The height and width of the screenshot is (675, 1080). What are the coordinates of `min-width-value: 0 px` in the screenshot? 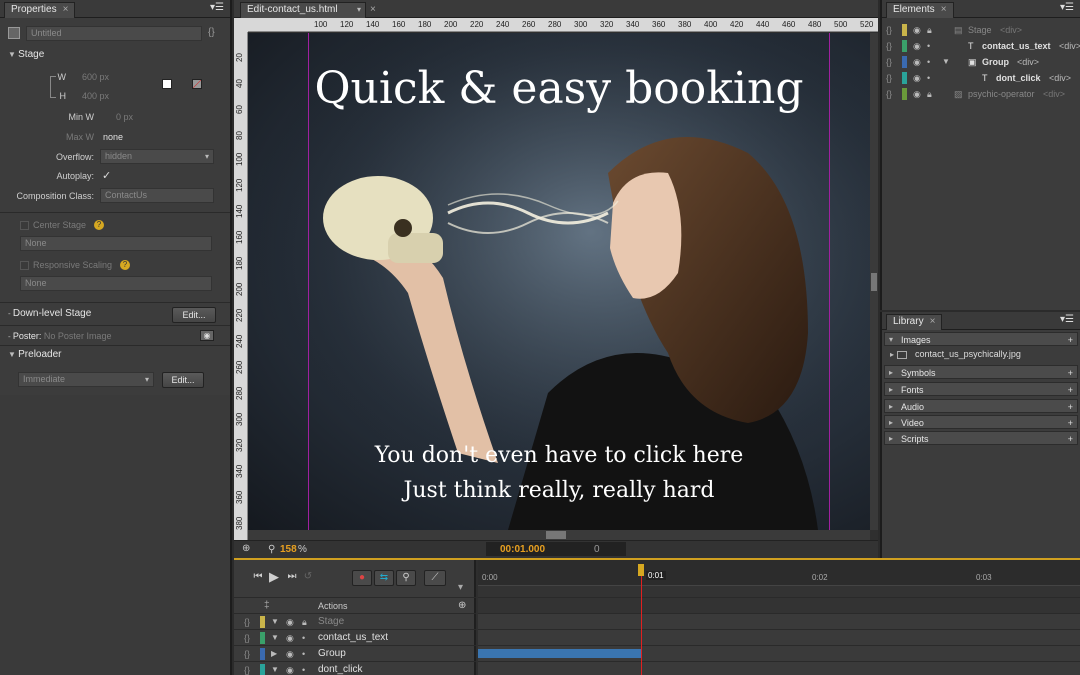 It's located at (124, 117).